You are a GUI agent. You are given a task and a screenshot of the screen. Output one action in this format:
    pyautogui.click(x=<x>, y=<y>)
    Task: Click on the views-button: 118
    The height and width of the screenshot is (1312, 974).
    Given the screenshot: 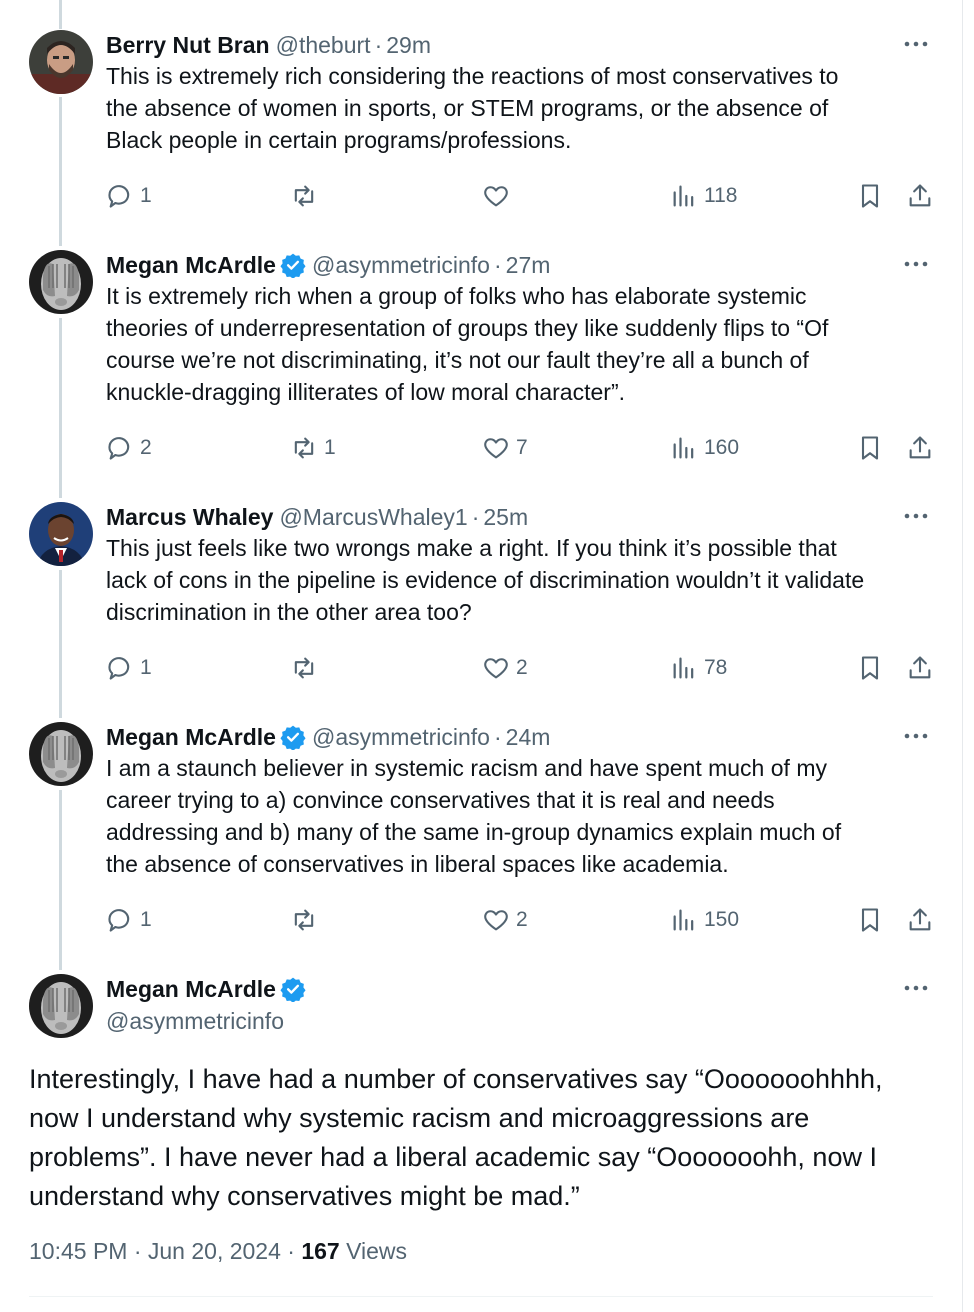 What is the action you would take?
    pyautogui.click(x=703, y=196)
    